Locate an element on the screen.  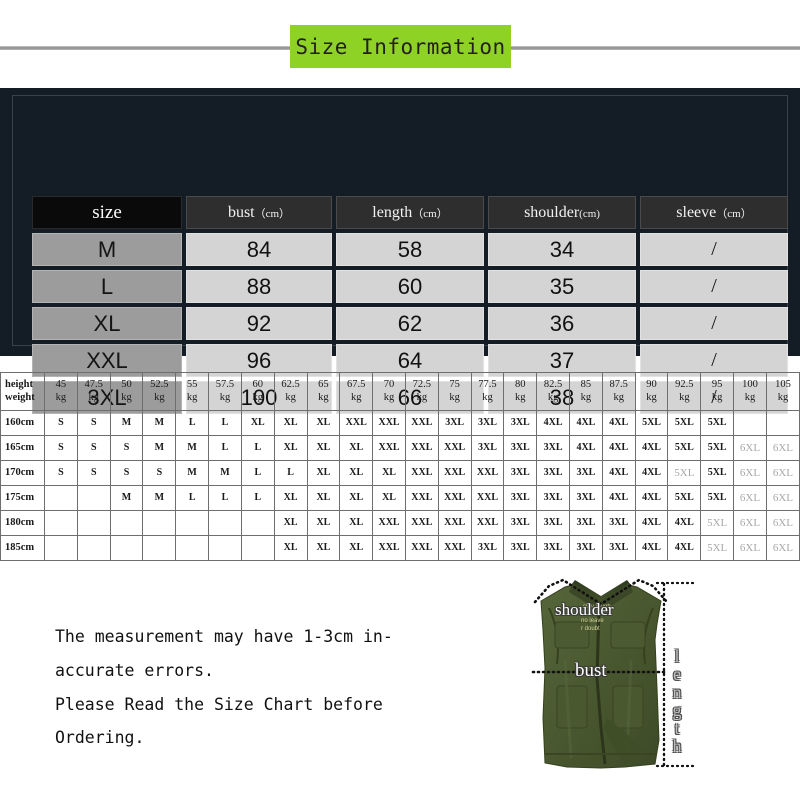
weight-value: 70 is located at coordinates (389, 385).